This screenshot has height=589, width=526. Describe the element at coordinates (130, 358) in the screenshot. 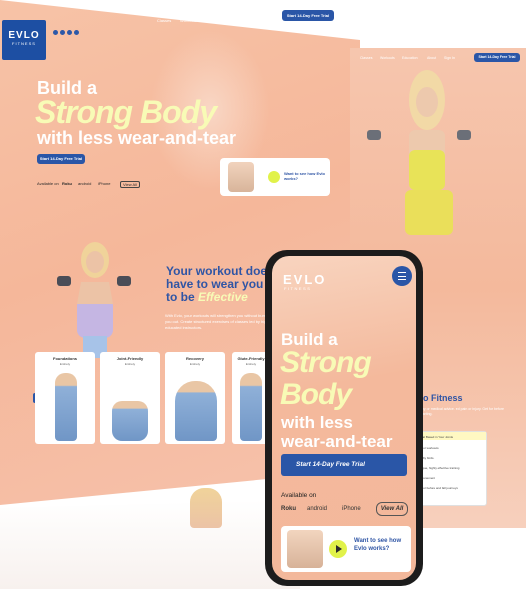

I see `card-title: Joint-Friendly` at that location.